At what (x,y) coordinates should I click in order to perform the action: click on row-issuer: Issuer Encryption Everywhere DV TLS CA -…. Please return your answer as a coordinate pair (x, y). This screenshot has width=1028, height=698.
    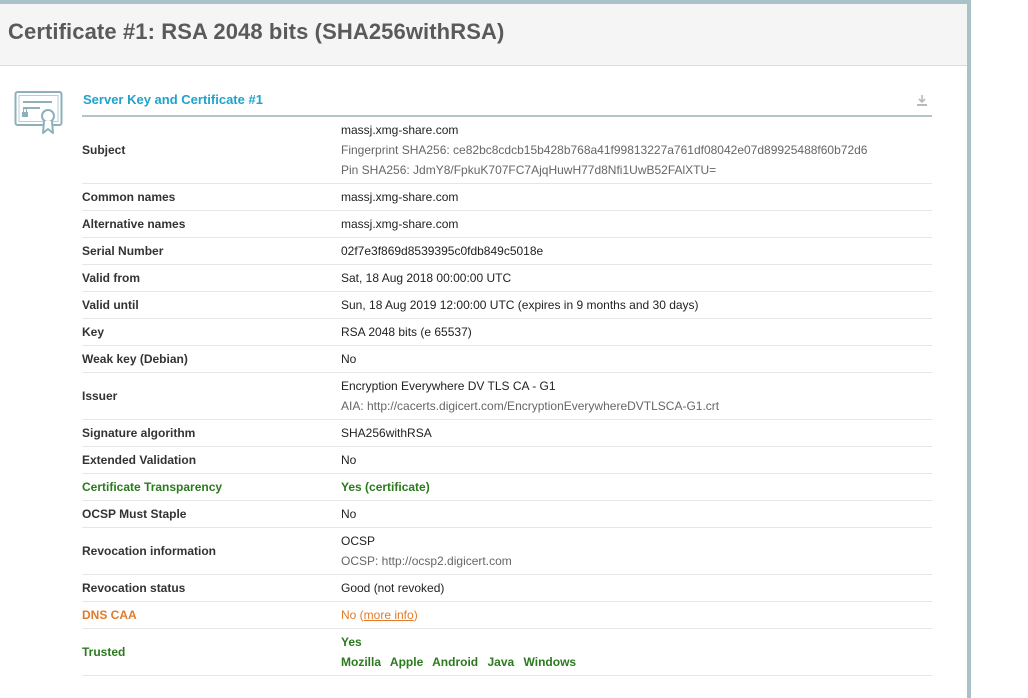
    Looking at the image, I should click on (507, 396).